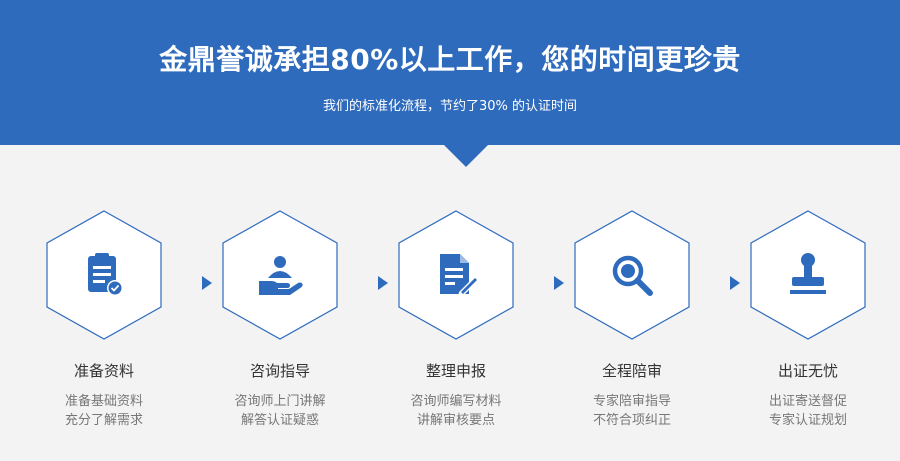 The image size is (900, 461). I want to click on step-desc: 准备基础资料, so click(103, 401).